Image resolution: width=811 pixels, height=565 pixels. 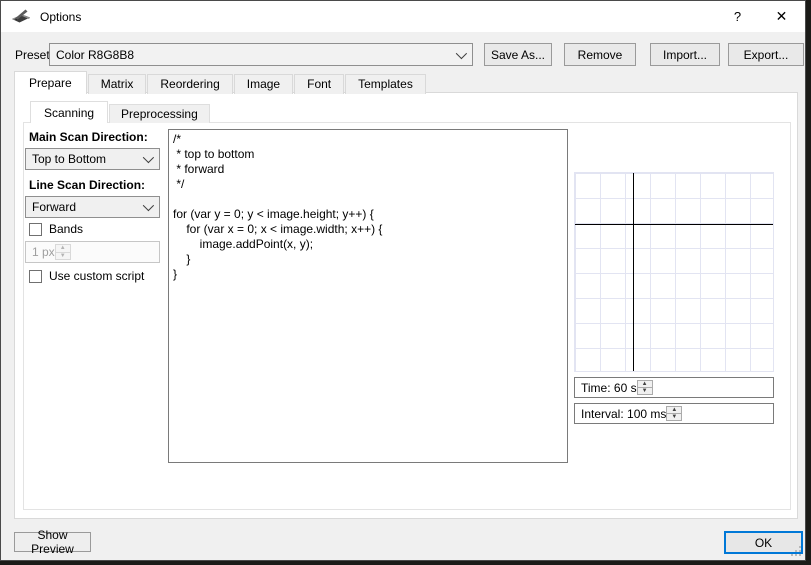 What do you see at coordinates (43, 252) in the screenshot?
I see `bands-size-value: 1 px` at bounding box center [43, 252].